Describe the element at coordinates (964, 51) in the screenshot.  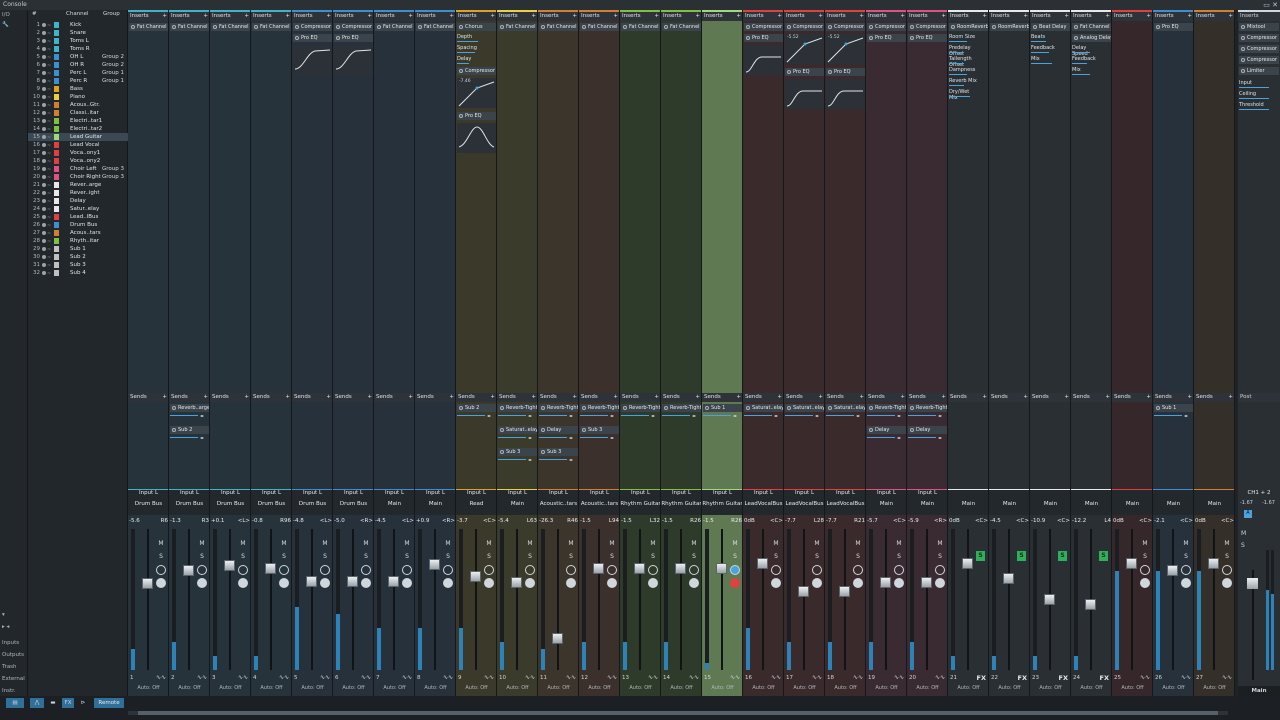
I see `plugin-parameter: Predelay Offset` at that location.